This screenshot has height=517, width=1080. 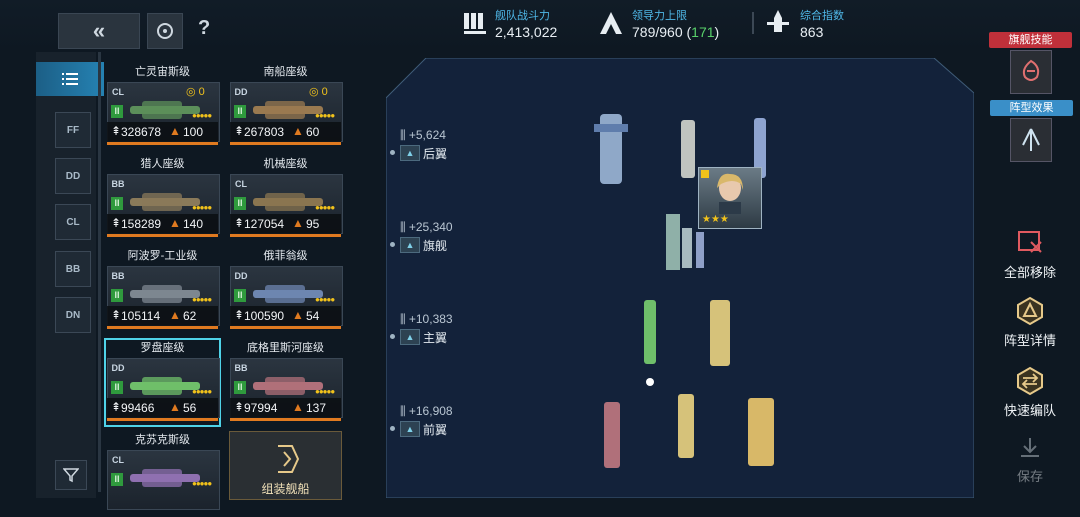 What do you see at coordinates (475, 23) in the screenshot?
I see `fleet-power-icon` at bounding box center [475, 23].